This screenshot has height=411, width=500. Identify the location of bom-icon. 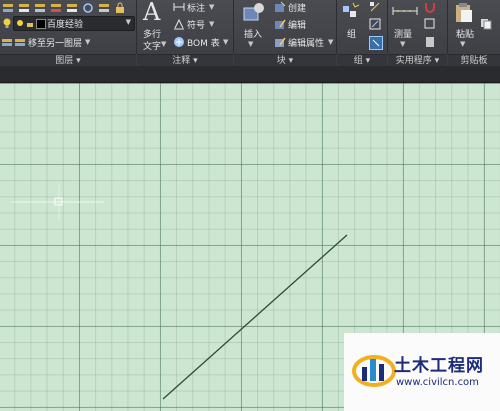
(179, 42).